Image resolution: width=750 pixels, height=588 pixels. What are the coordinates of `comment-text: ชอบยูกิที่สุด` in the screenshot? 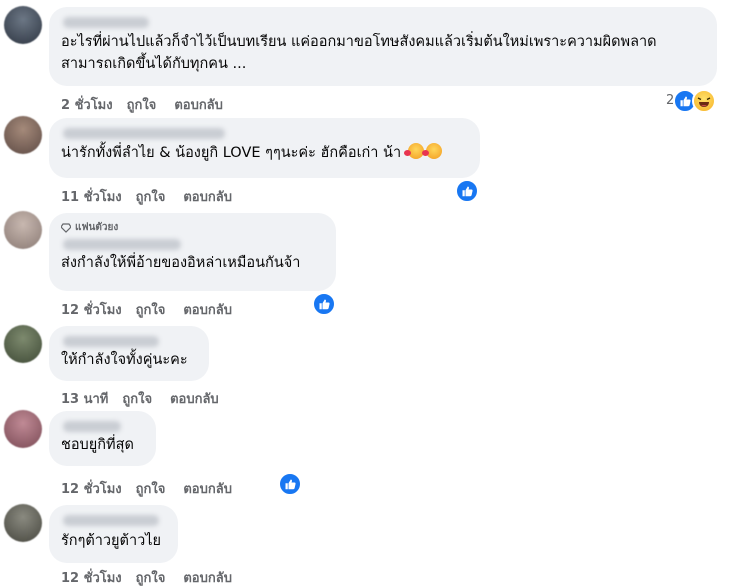 It's located at (97, 445).